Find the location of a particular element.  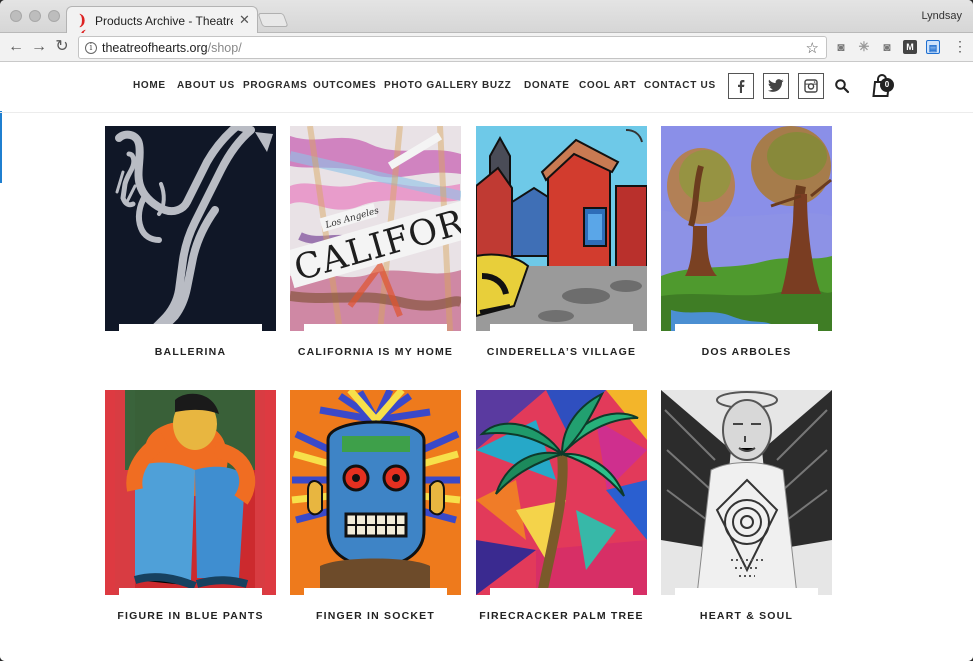

tab-close-icon: ✕ is located at coordinates (244, 20).